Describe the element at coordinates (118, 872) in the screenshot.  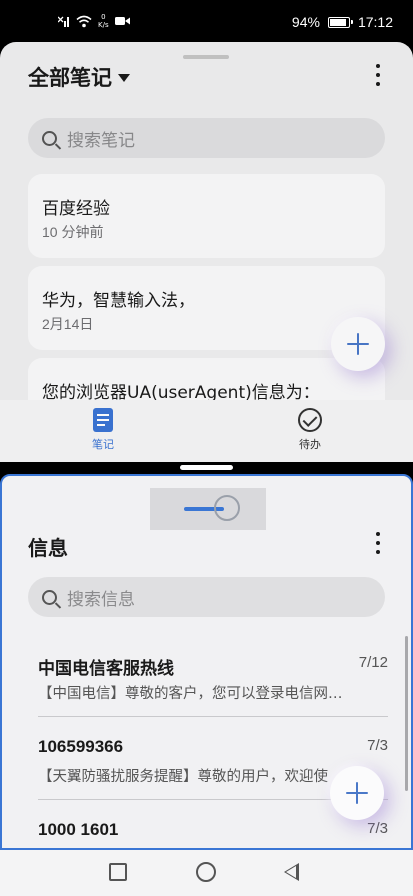
I see `recent-apps-icon` at that location.